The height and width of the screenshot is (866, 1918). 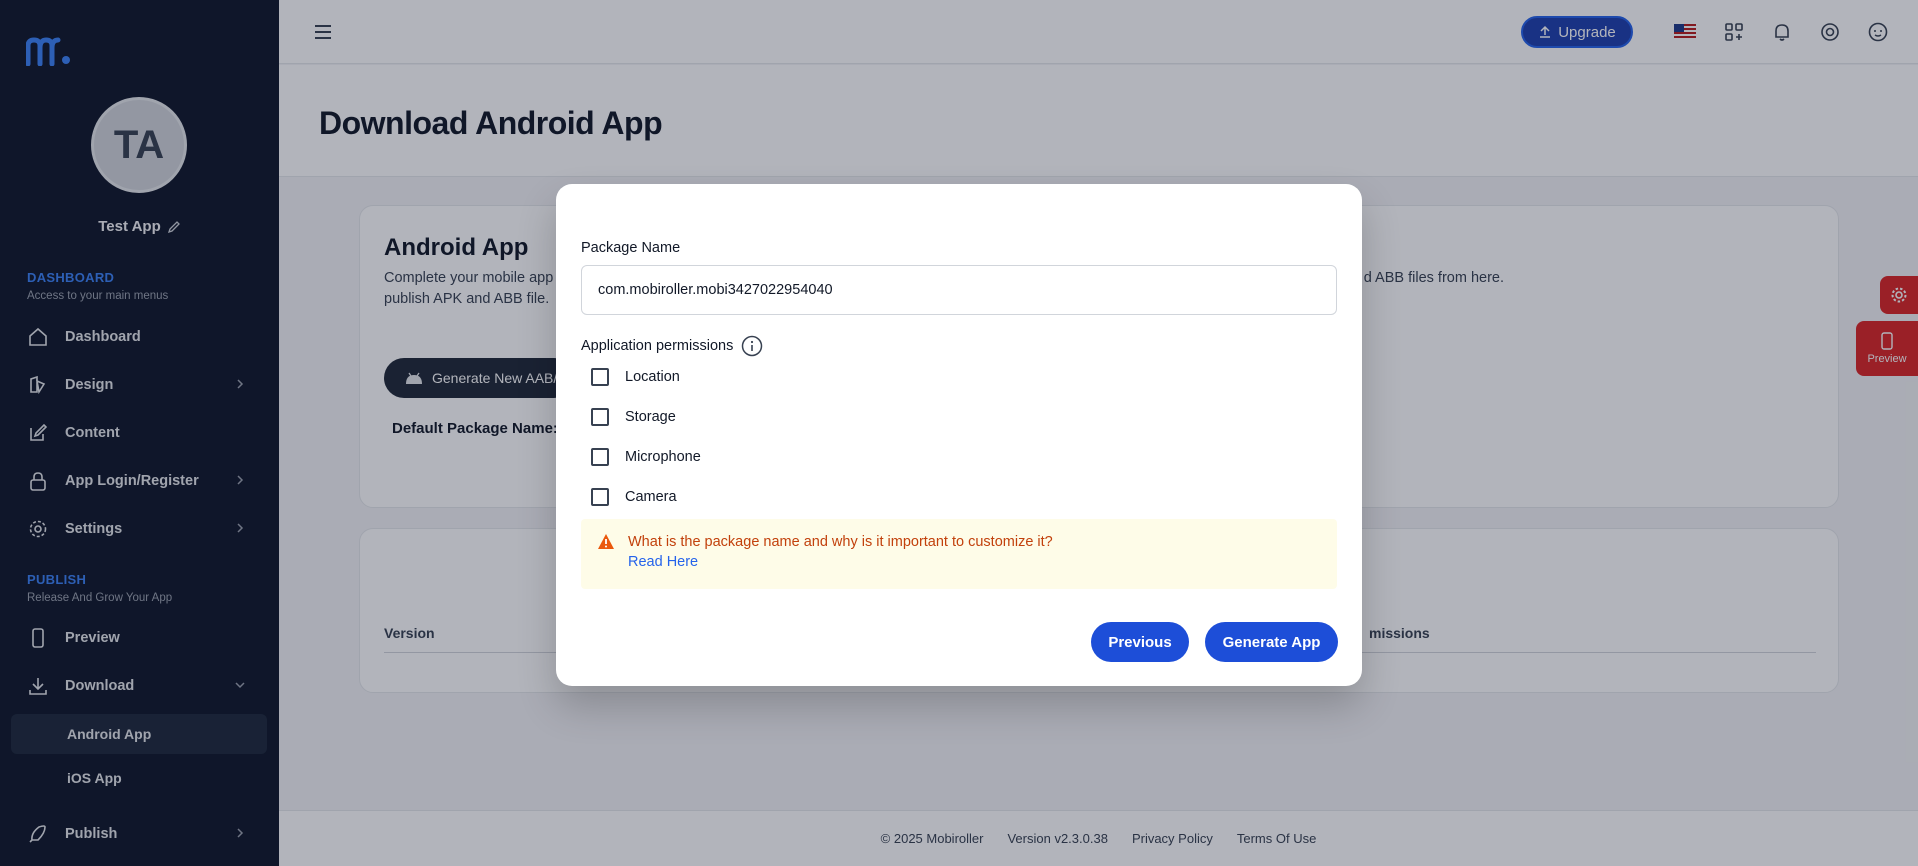 I want to click on permissions-heading: Application permissions, so click(x=672, y=346).